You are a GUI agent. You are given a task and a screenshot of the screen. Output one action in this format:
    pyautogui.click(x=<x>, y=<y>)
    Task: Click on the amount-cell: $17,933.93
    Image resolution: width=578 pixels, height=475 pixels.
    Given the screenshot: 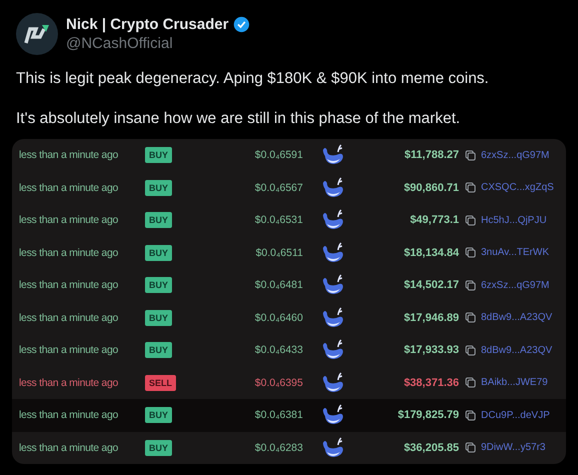 What is the action you would take?
    pyautogui.click(x=431, y=350)
    